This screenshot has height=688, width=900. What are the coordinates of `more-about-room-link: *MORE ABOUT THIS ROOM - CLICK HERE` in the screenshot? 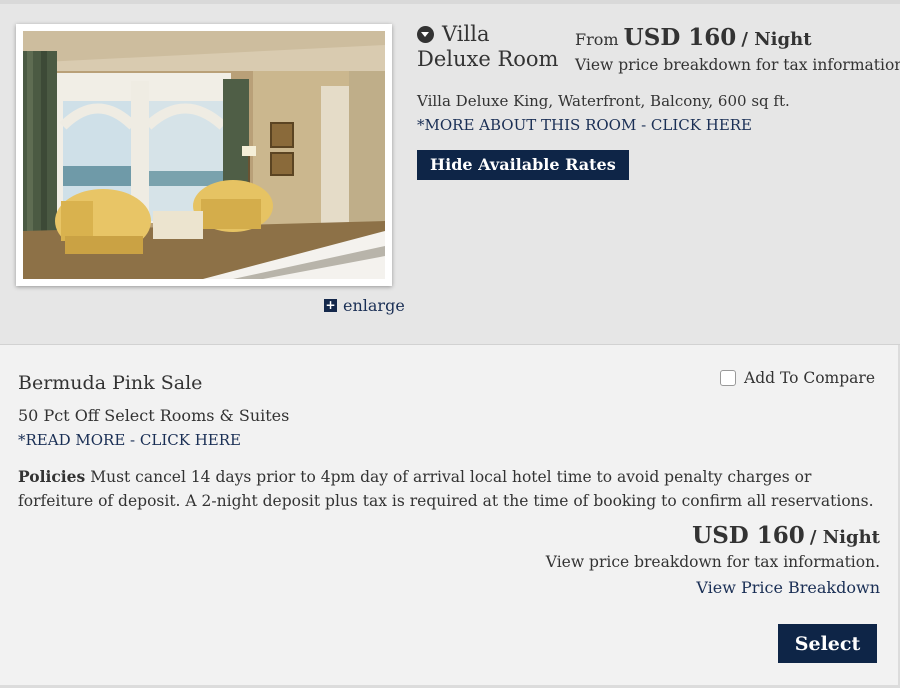 It's located at (584, 125).